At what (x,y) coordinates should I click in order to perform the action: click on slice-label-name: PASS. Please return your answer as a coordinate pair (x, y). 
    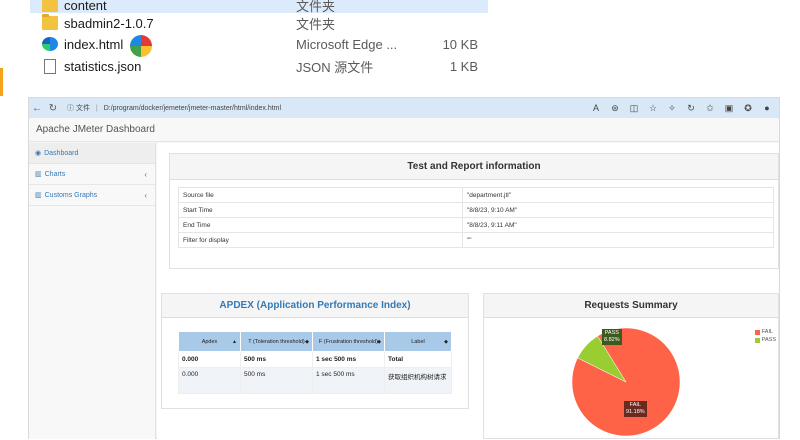
    Looking at the image, I should click on (611, 333).